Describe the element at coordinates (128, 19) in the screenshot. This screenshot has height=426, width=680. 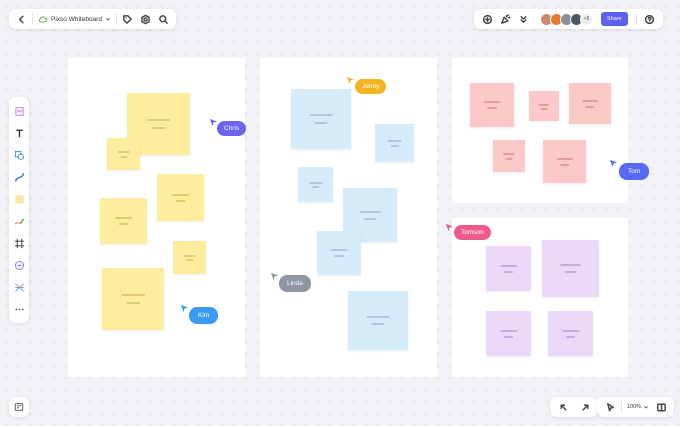
I see `tag-icon` at that location.